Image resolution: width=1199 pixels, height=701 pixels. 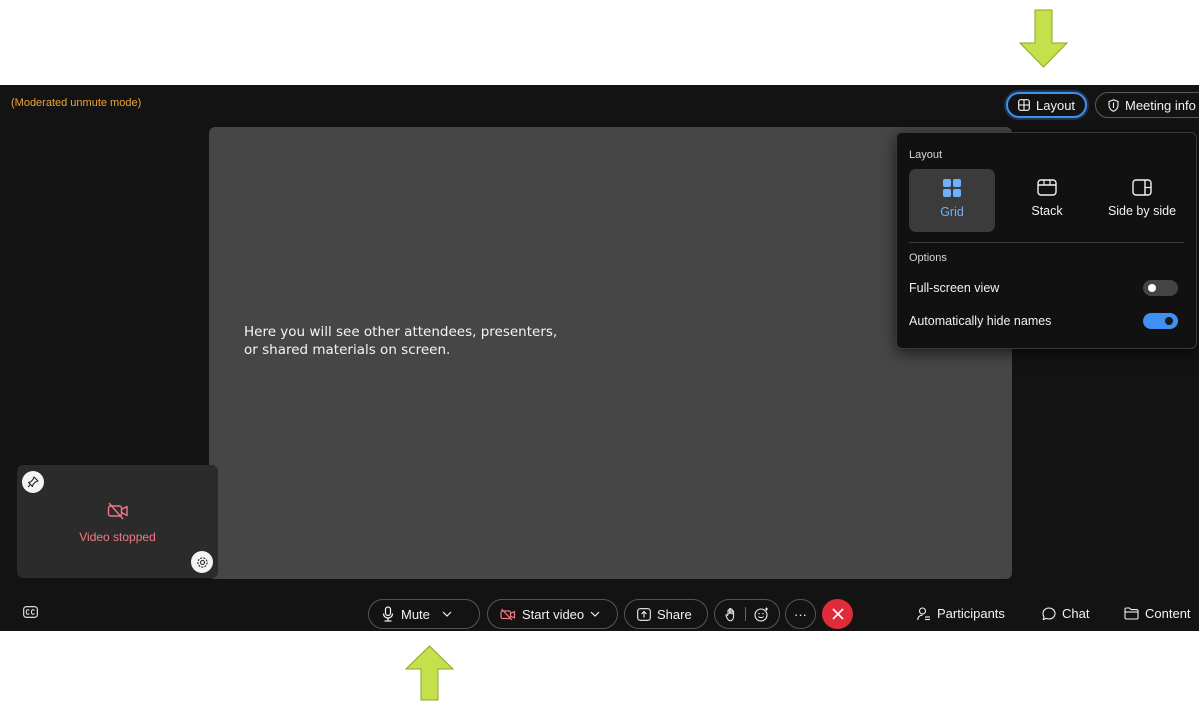 What do you see at coordinates (1047, 211) in the screenshot?
I see `layout-option-stack-label: Stack` at bounding box center [1047, 211].